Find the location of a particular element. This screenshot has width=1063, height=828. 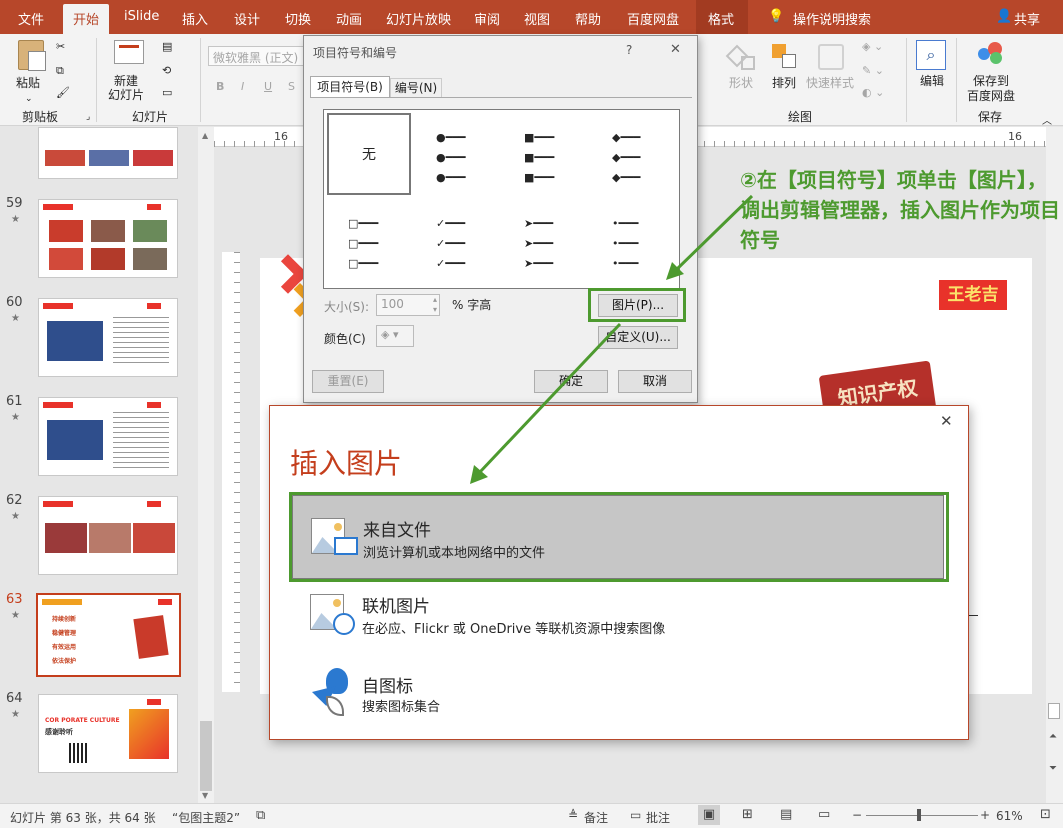

zoom-in-icon: + is located at coordinates (985, 815).